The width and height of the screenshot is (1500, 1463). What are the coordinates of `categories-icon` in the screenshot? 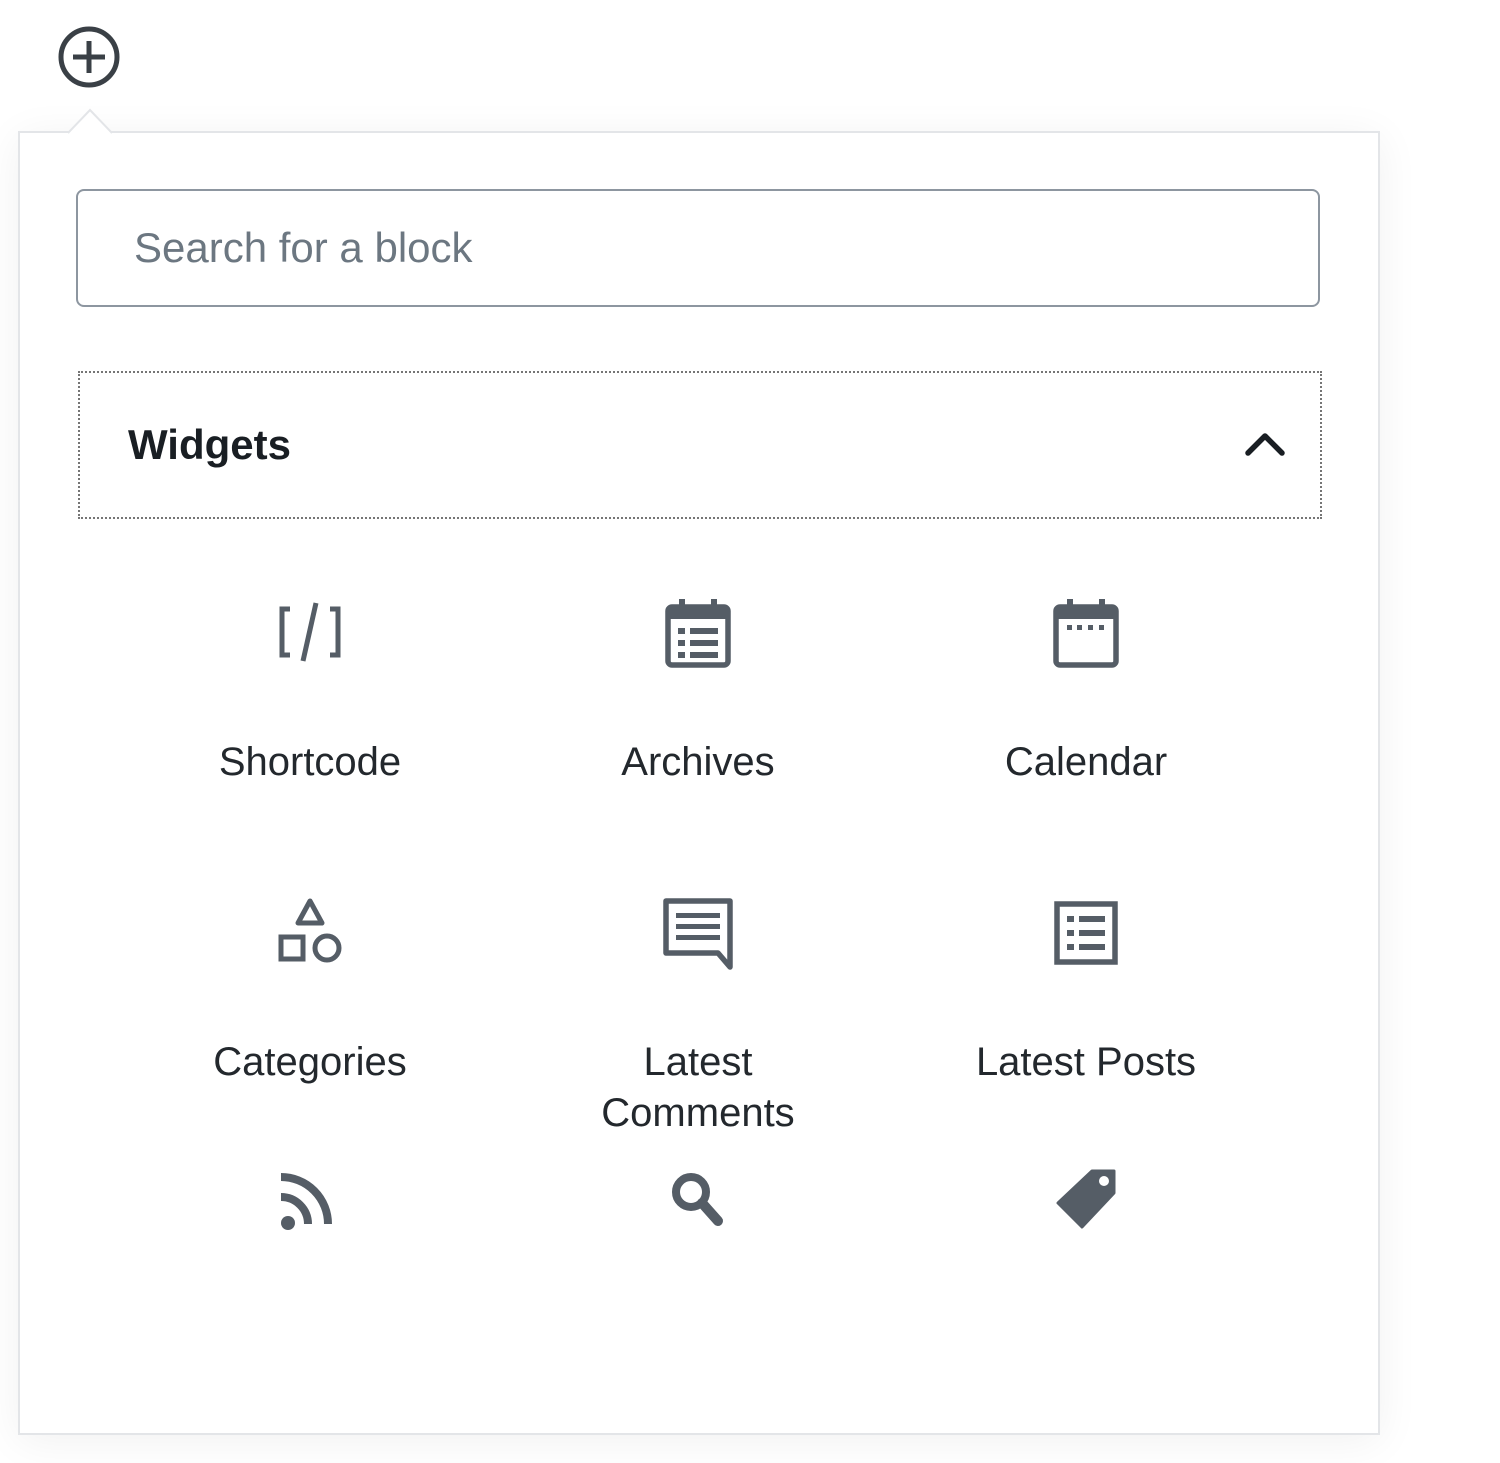 It's located at (310, 933).